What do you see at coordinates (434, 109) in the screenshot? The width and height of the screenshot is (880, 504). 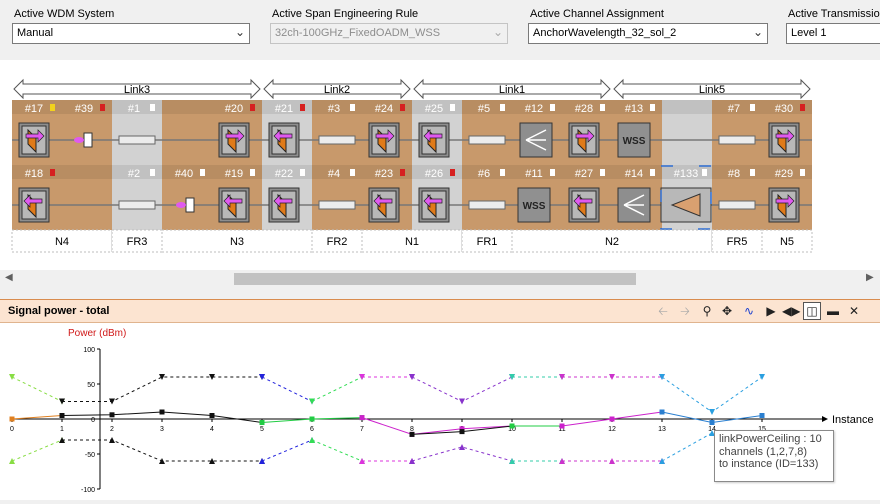 I see `element-id-label: #25` at bounding box center [434, 109].